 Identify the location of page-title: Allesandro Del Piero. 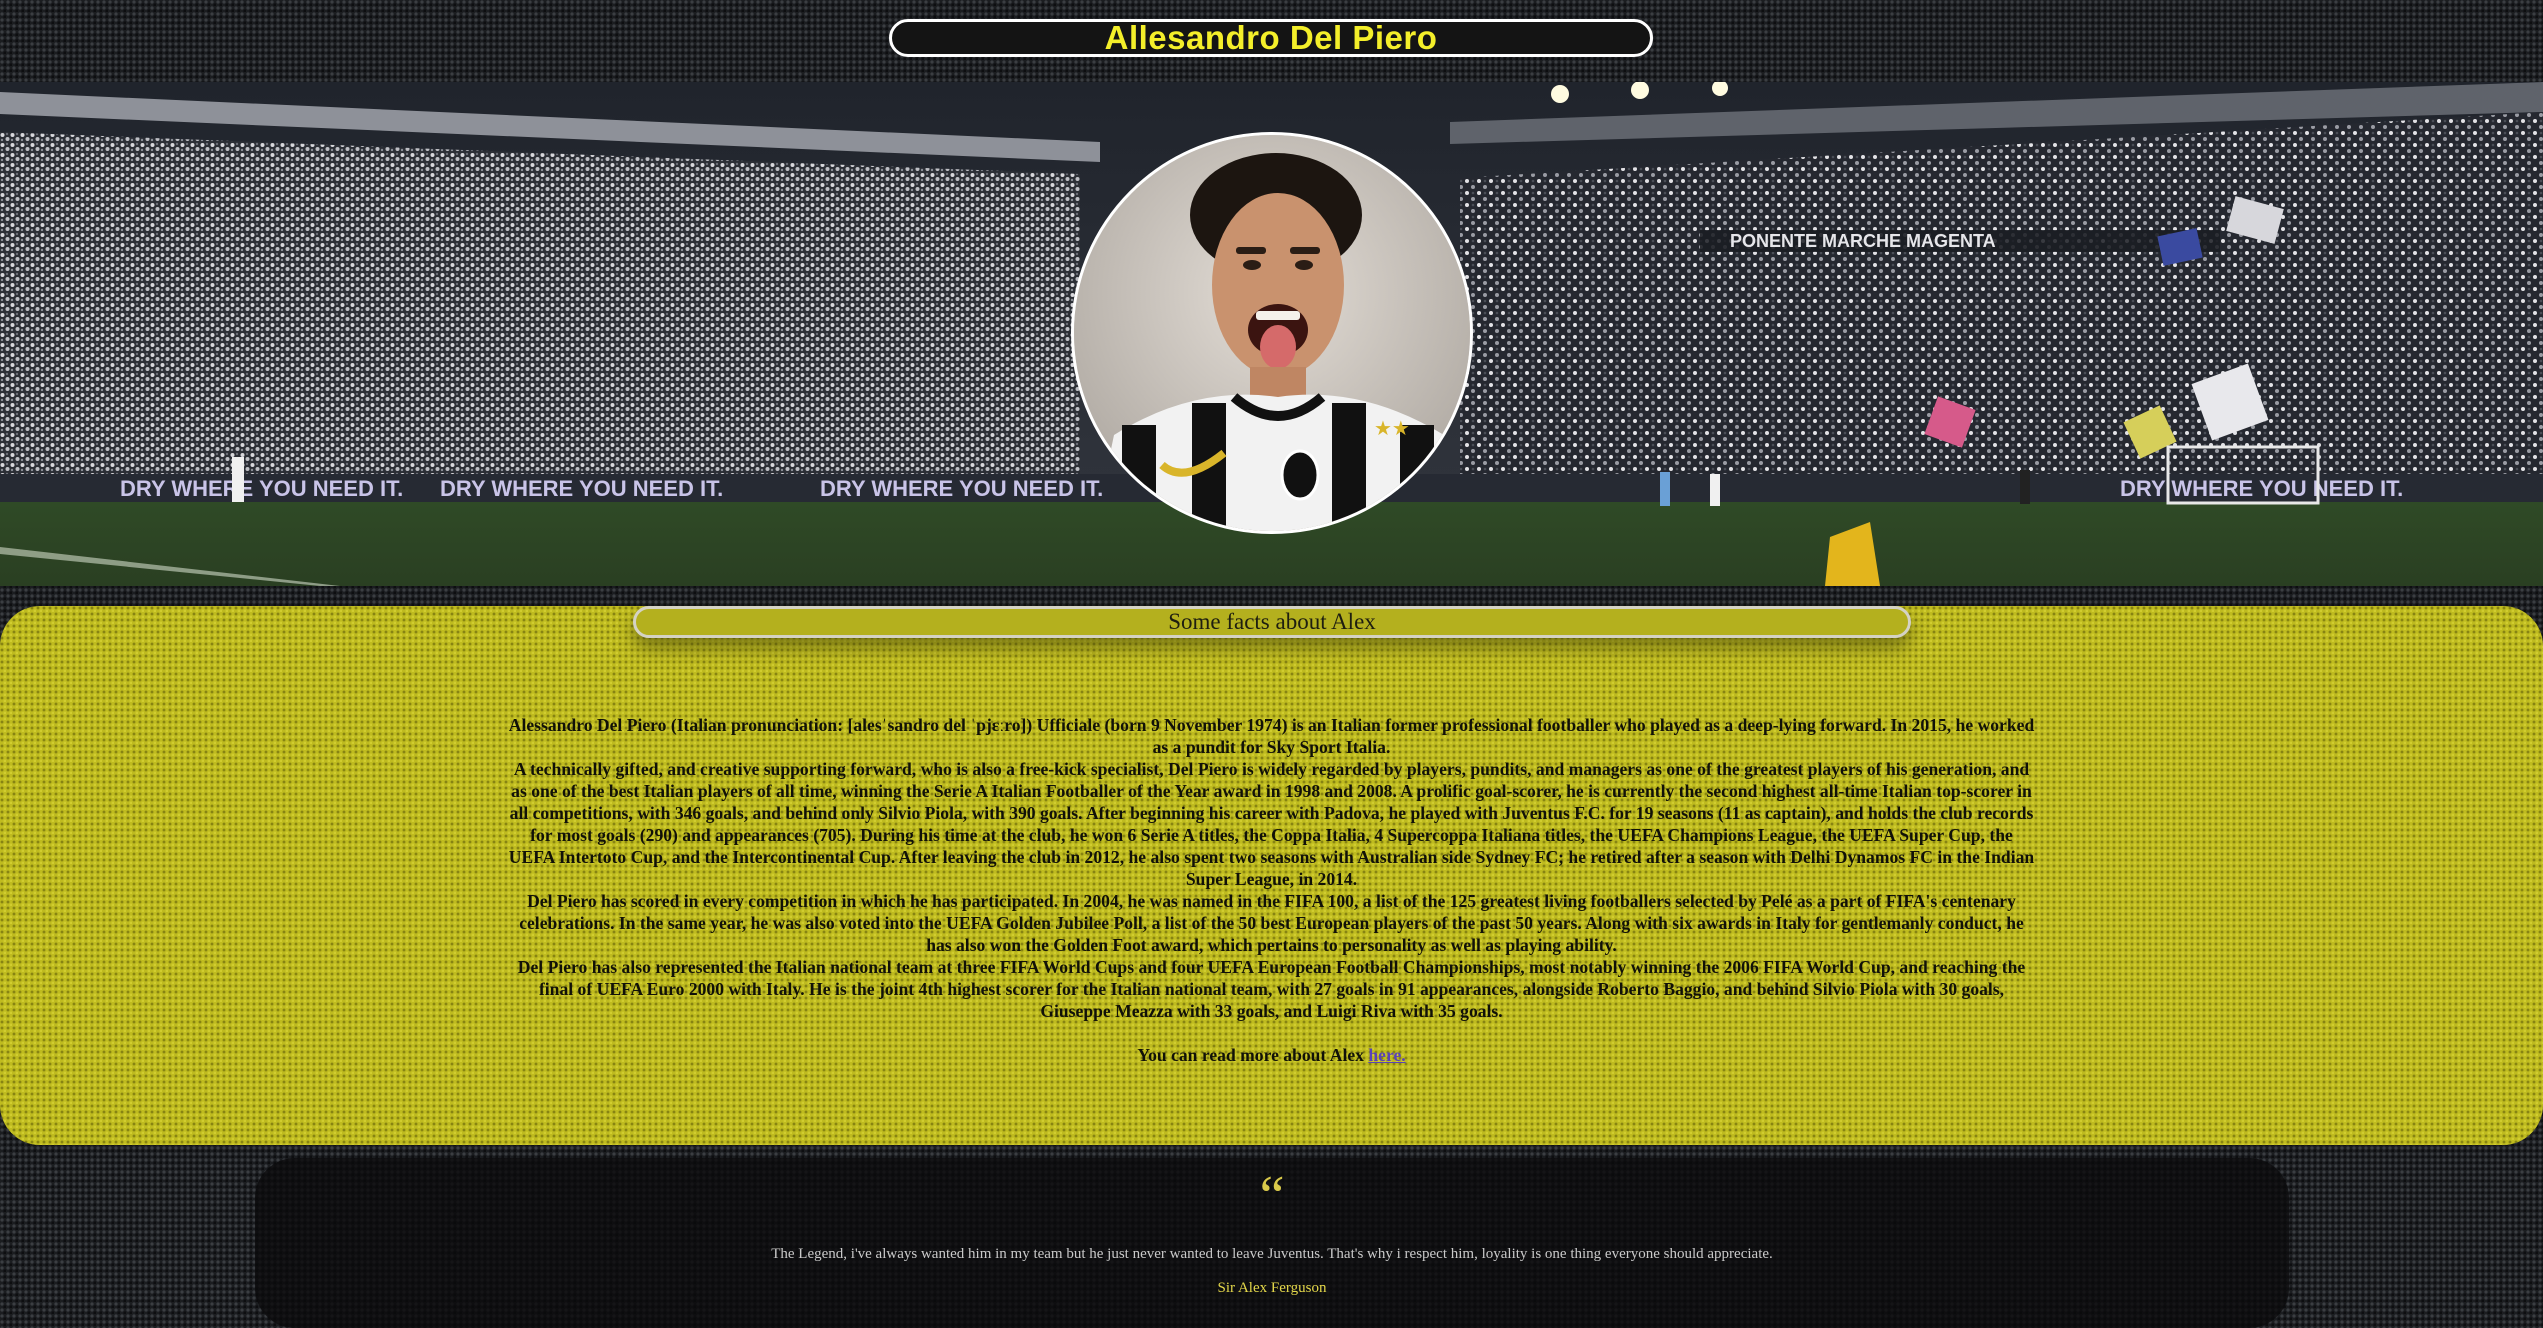
(1271, 37).